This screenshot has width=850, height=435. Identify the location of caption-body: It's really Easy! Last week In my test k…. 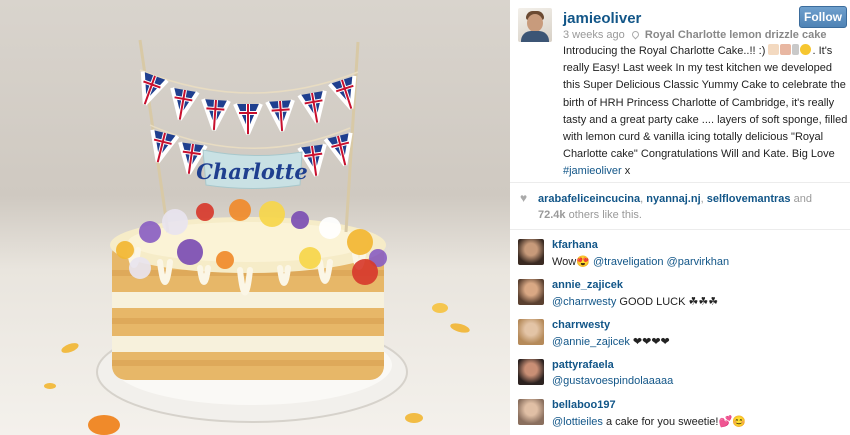
(705, 103).